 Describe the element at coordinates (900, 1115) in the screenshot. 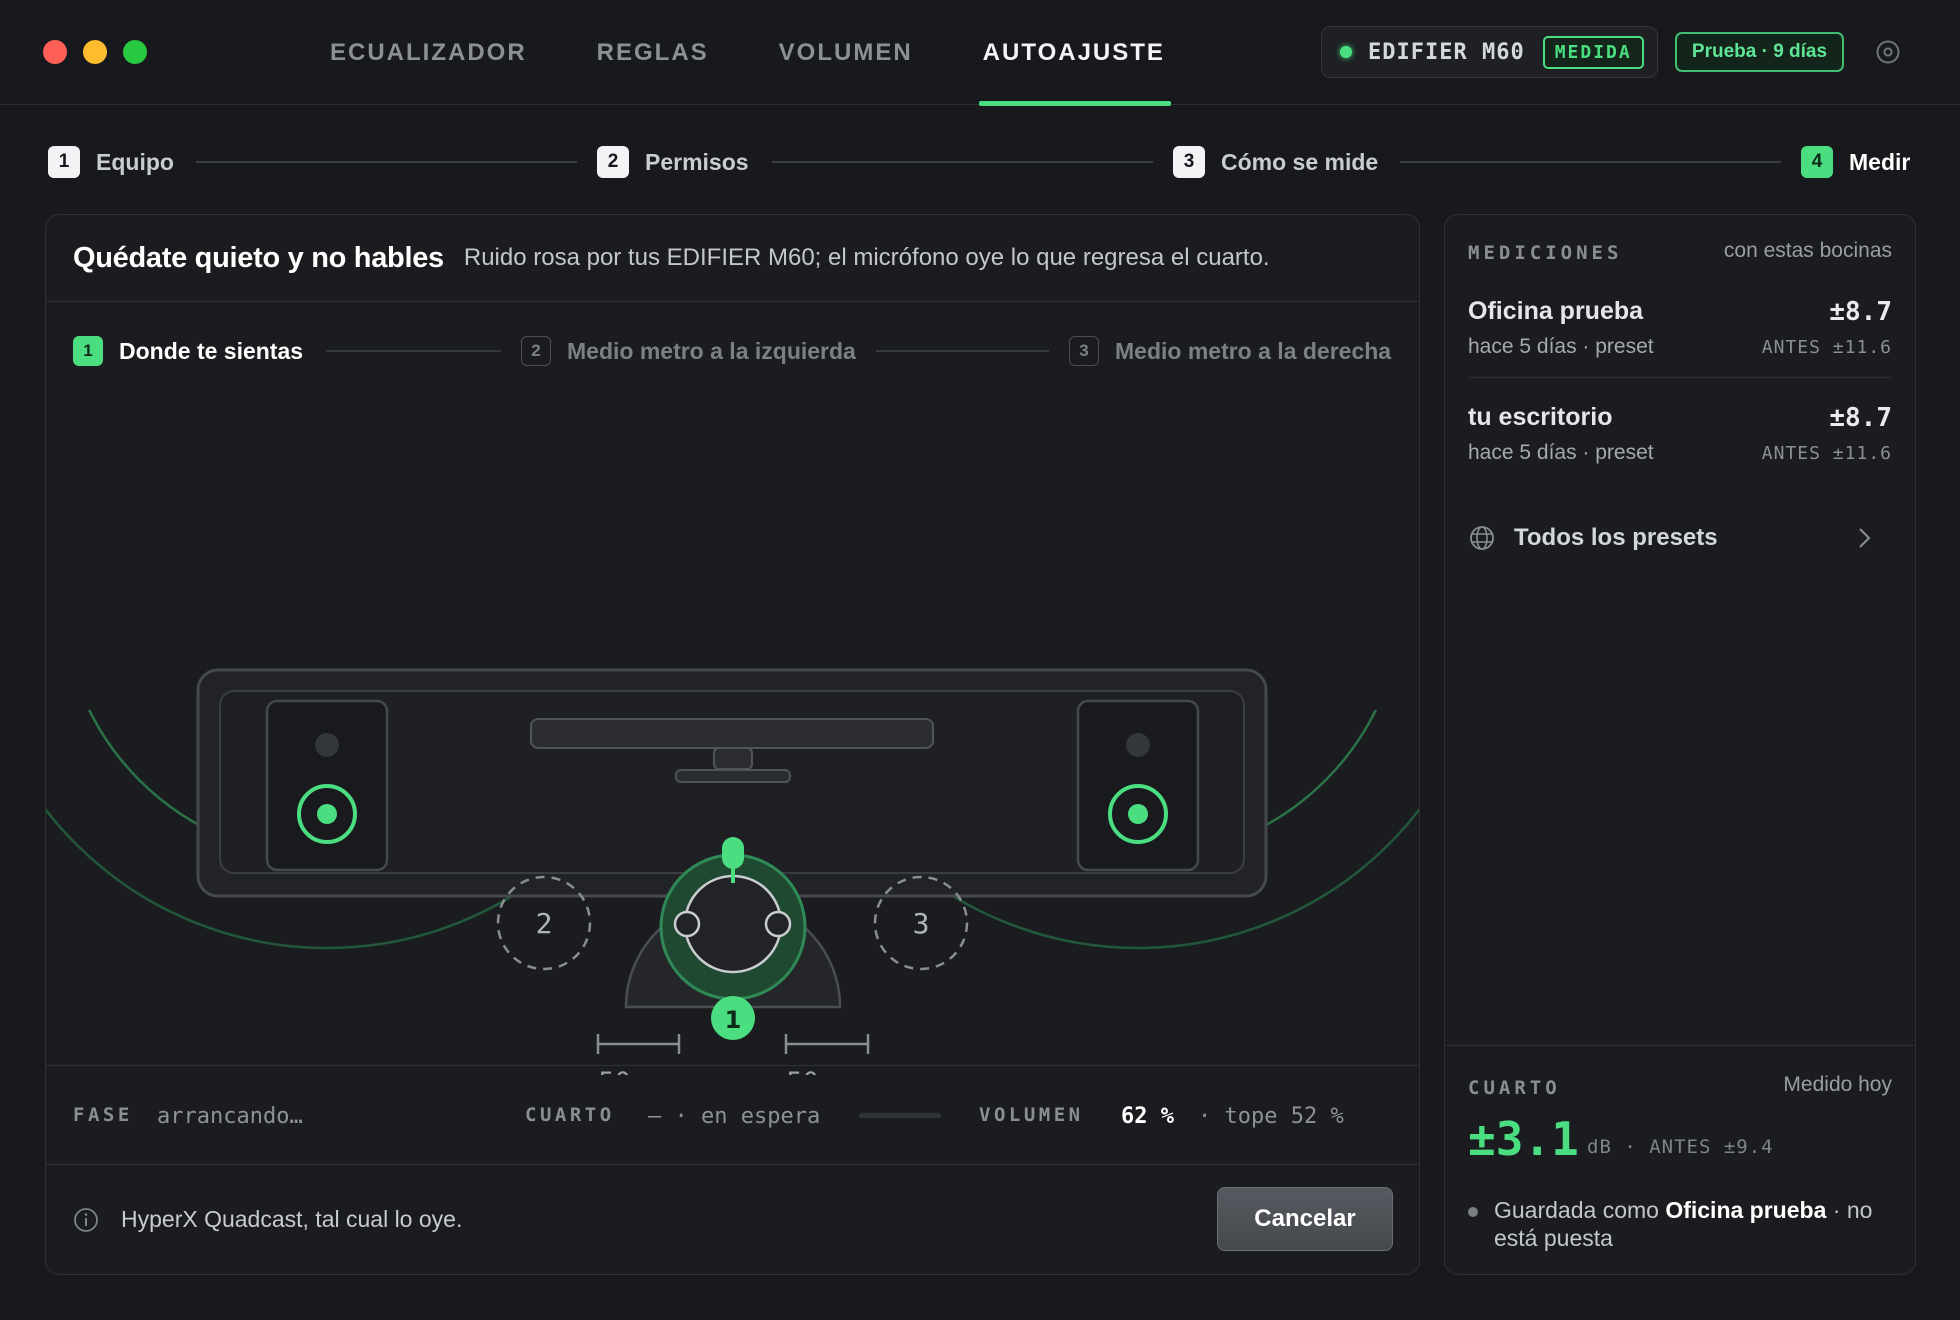

I see `room-meter` at that location.